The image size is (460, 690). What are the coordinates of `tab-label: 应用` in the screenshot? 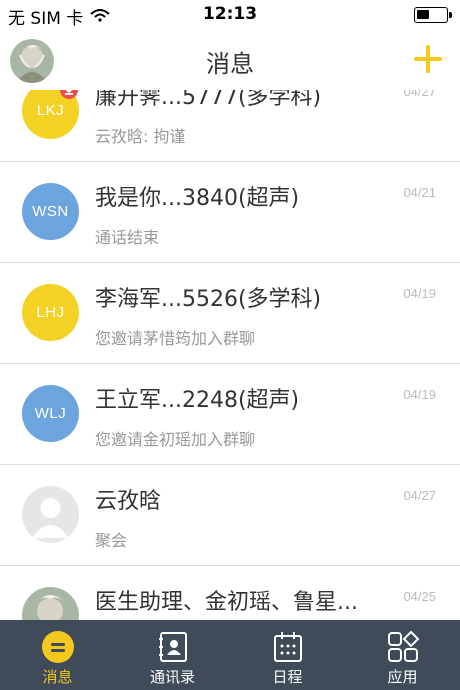 It's located at (402, 677).